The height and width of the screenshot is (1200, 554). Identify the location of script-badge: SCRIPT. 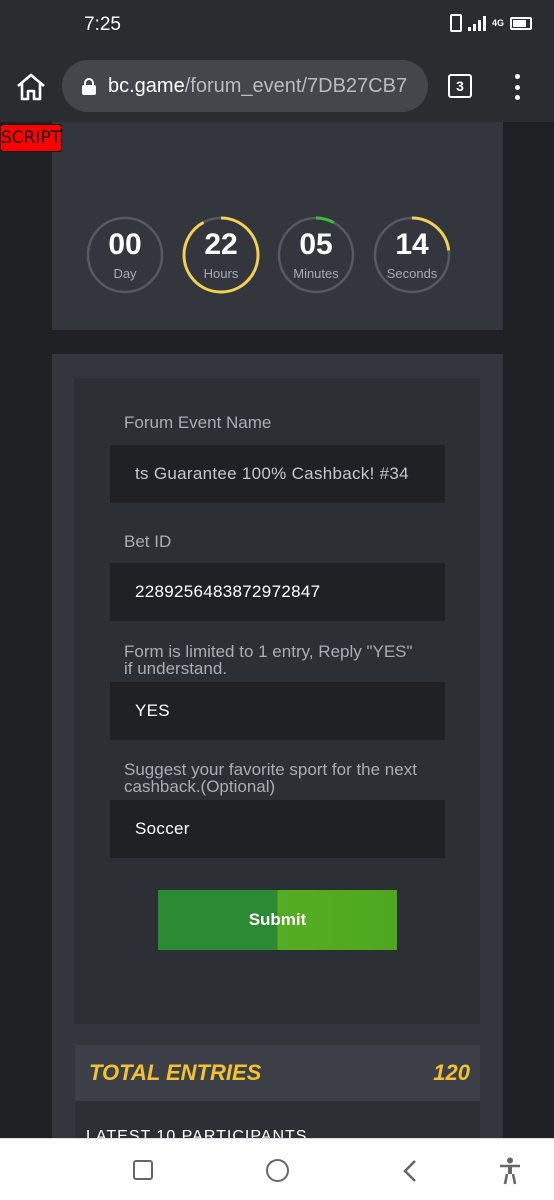
(31, 138).